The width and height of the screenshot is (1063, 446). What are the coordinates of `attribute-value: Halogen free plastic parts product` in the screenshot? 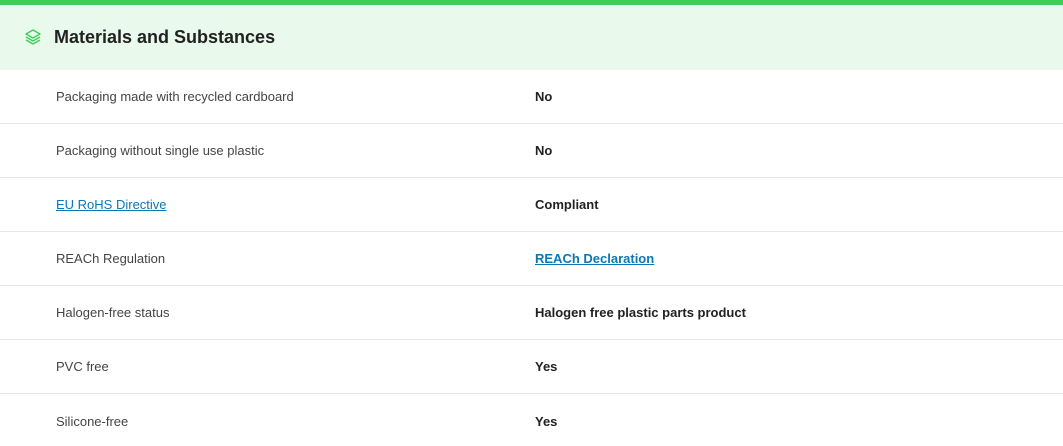 It's located at (640, 312).